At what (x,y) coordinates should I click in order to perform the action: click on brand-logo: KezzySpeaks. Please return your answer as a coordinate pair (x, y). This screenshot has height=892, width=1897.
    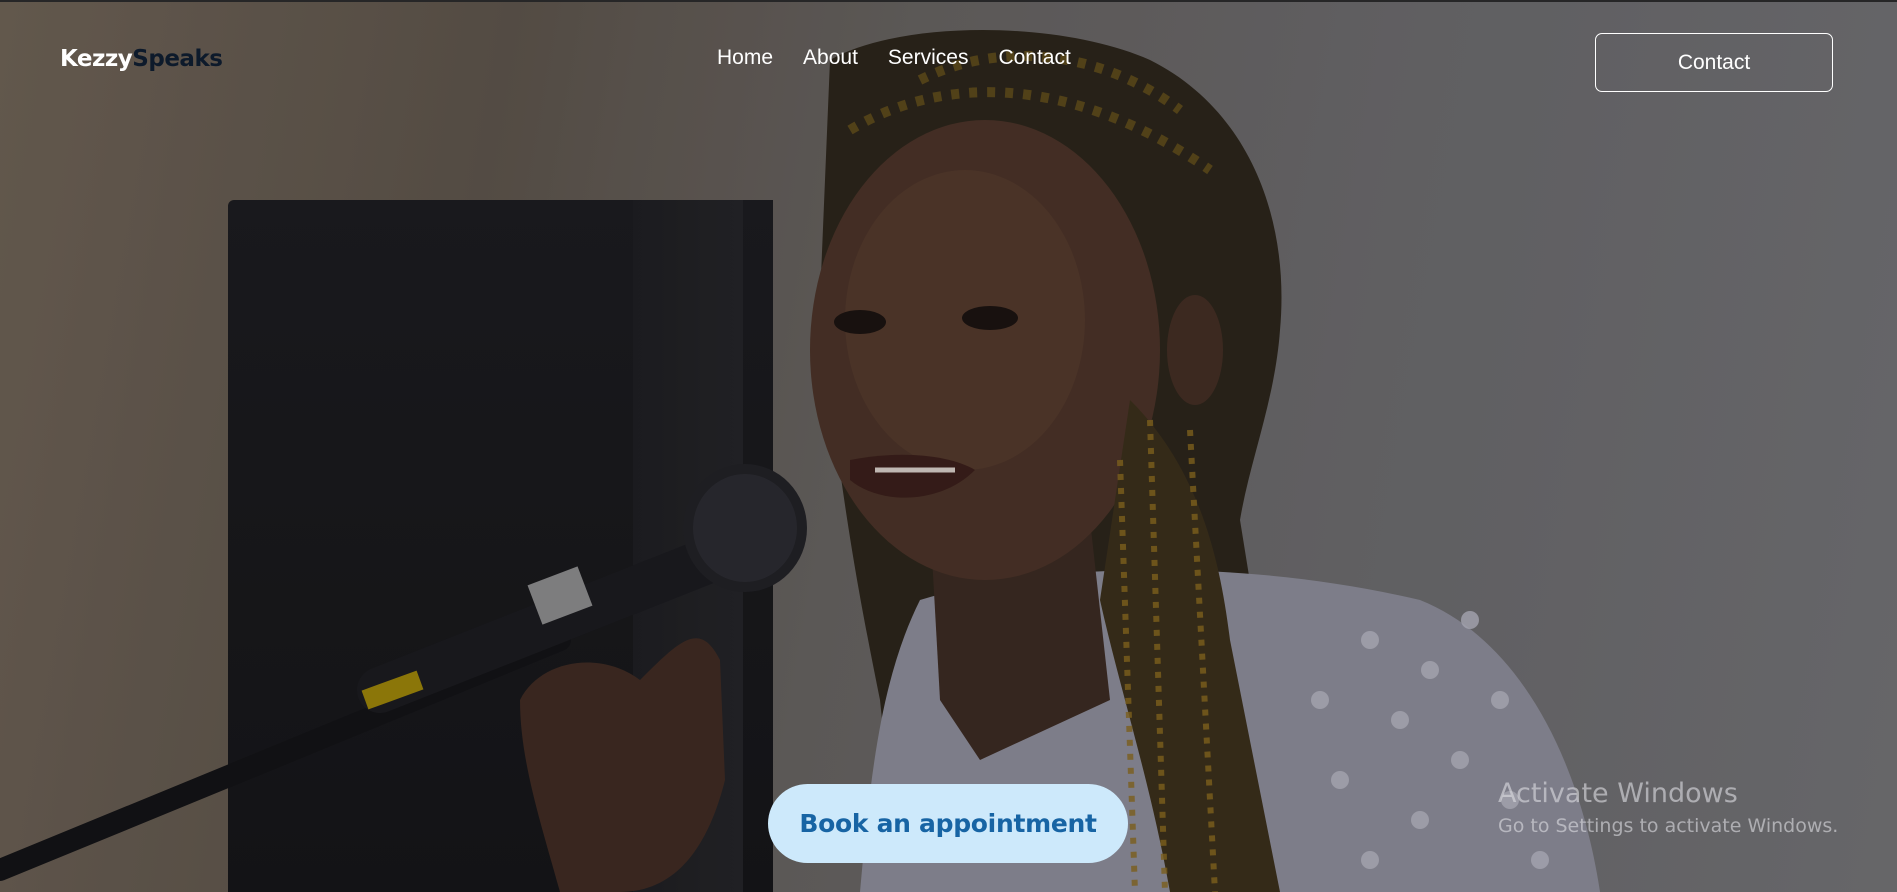
    Looking at the image, I should click on (141, 59).